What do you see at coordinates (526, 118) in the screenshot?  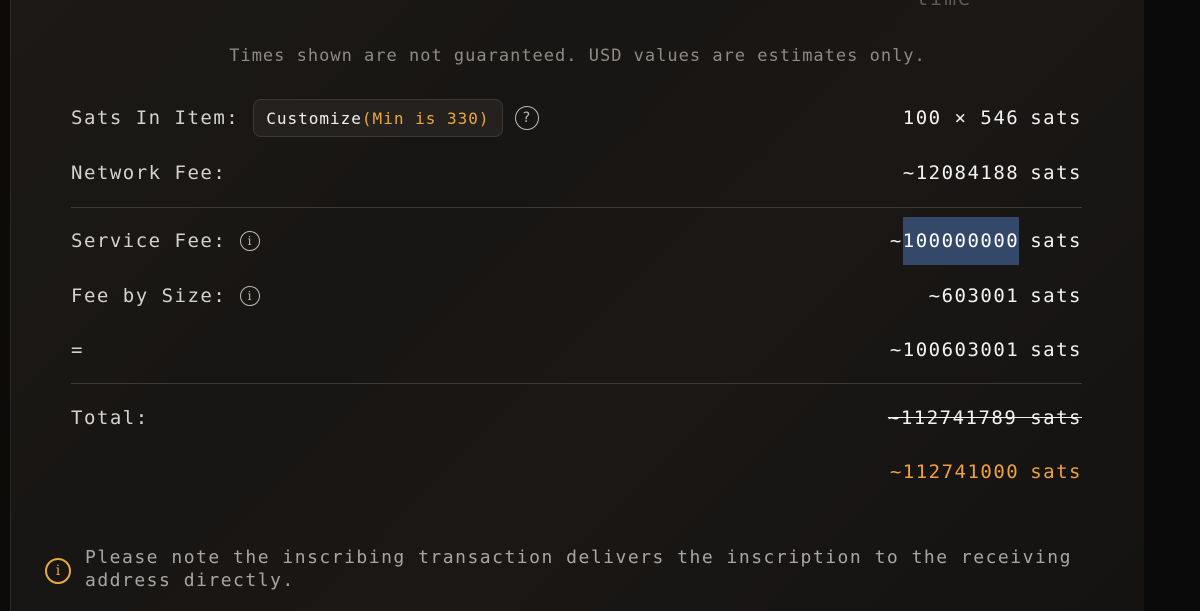 I see `help-icon: ?` at bounding box center [526, 118].